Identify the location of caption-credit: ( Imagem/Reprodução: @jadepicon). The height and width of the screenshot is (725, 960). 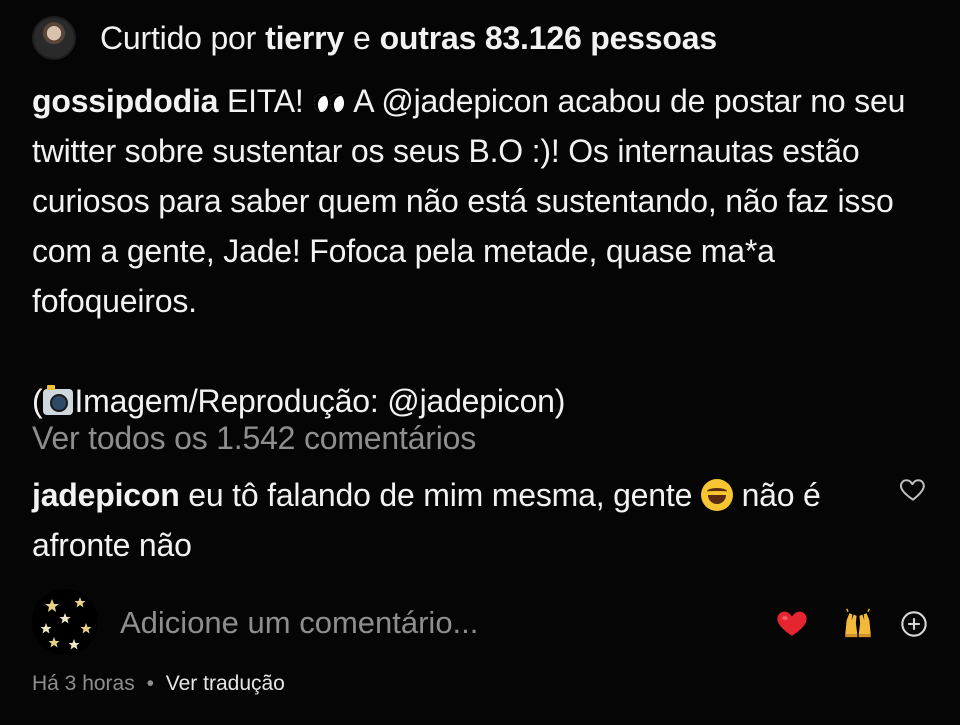
(482, 401).